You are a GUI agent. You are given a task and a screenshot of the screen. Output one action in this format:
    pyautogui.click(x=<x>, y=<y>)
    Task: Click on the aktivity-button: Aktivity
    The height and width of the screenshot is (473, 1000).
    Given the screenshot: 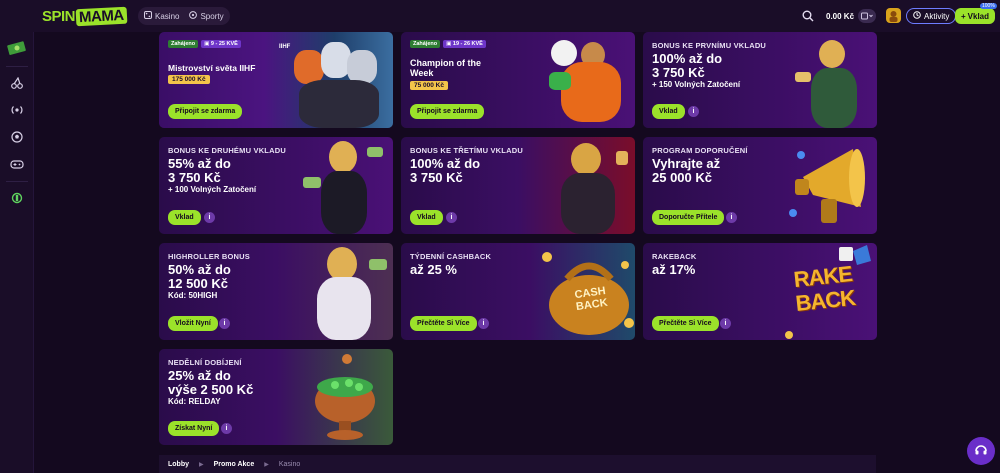 What is the action you would take?
    pyautogui.click(x=931, y=16)
    